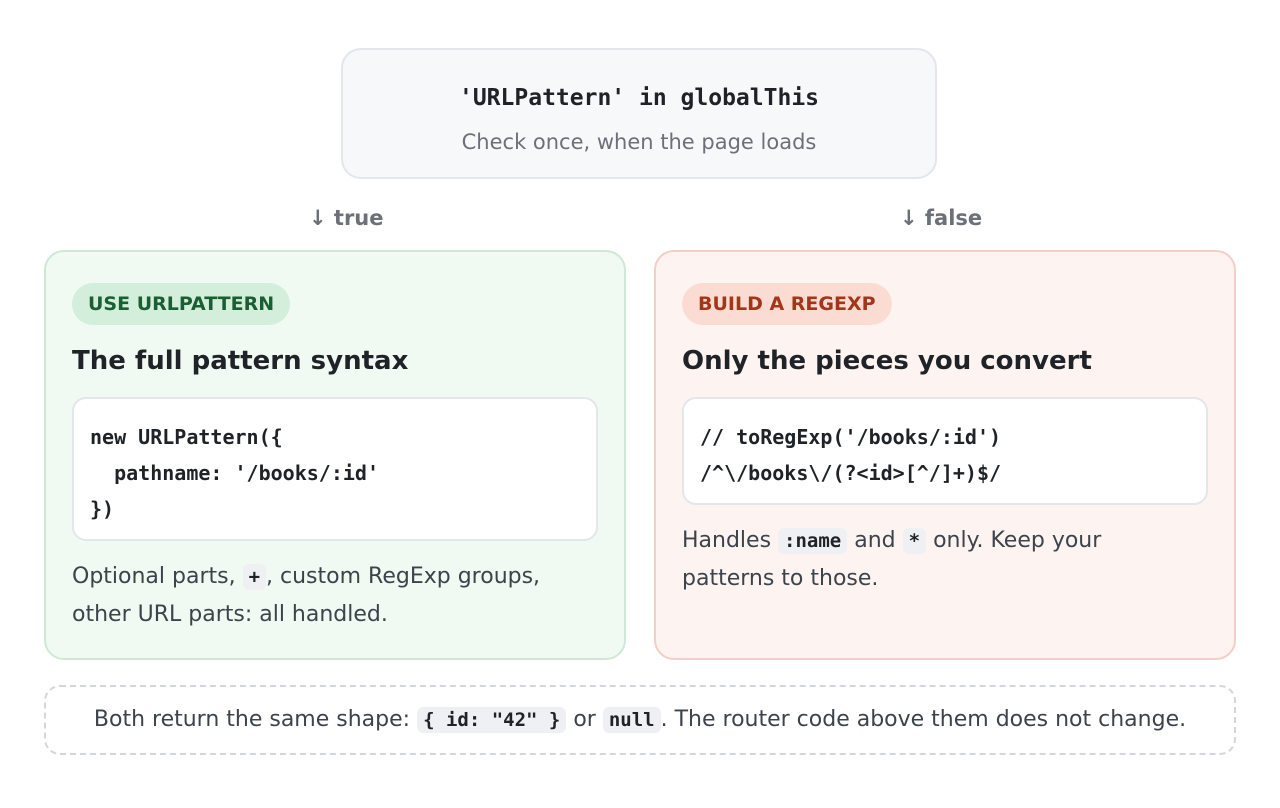 This screenshot has height=808, width=1280. I want to click on true-branch-label: ↓ true, so click(346, 218).